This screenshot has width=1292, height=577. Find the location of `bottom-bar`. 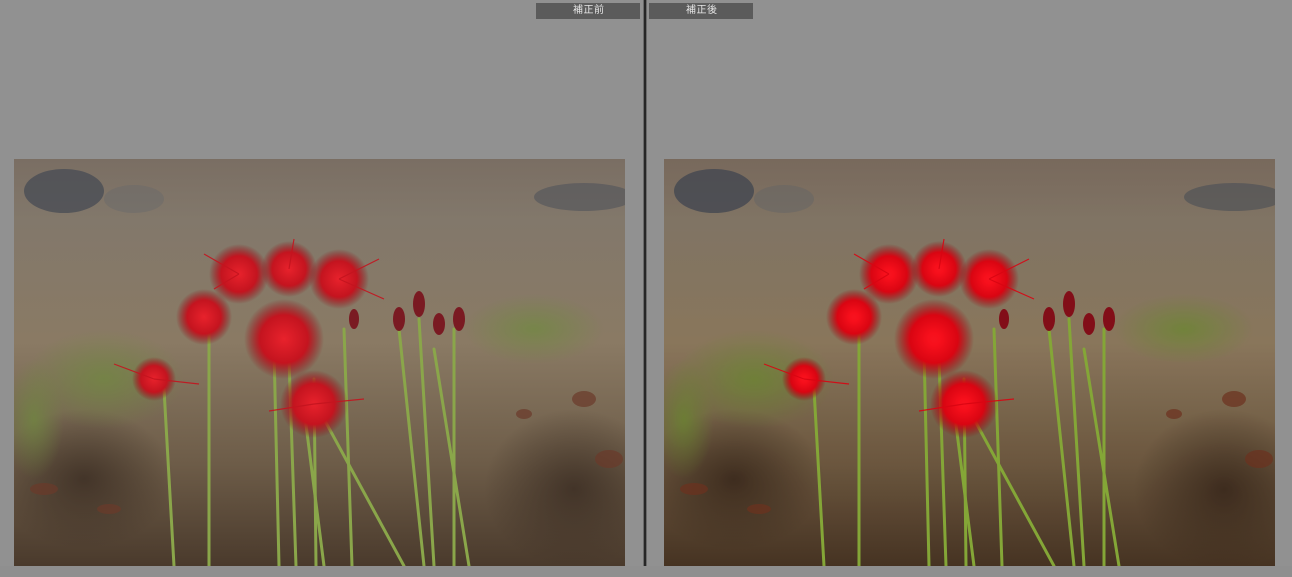

bottom-bar is located at coordinates (646, 571).